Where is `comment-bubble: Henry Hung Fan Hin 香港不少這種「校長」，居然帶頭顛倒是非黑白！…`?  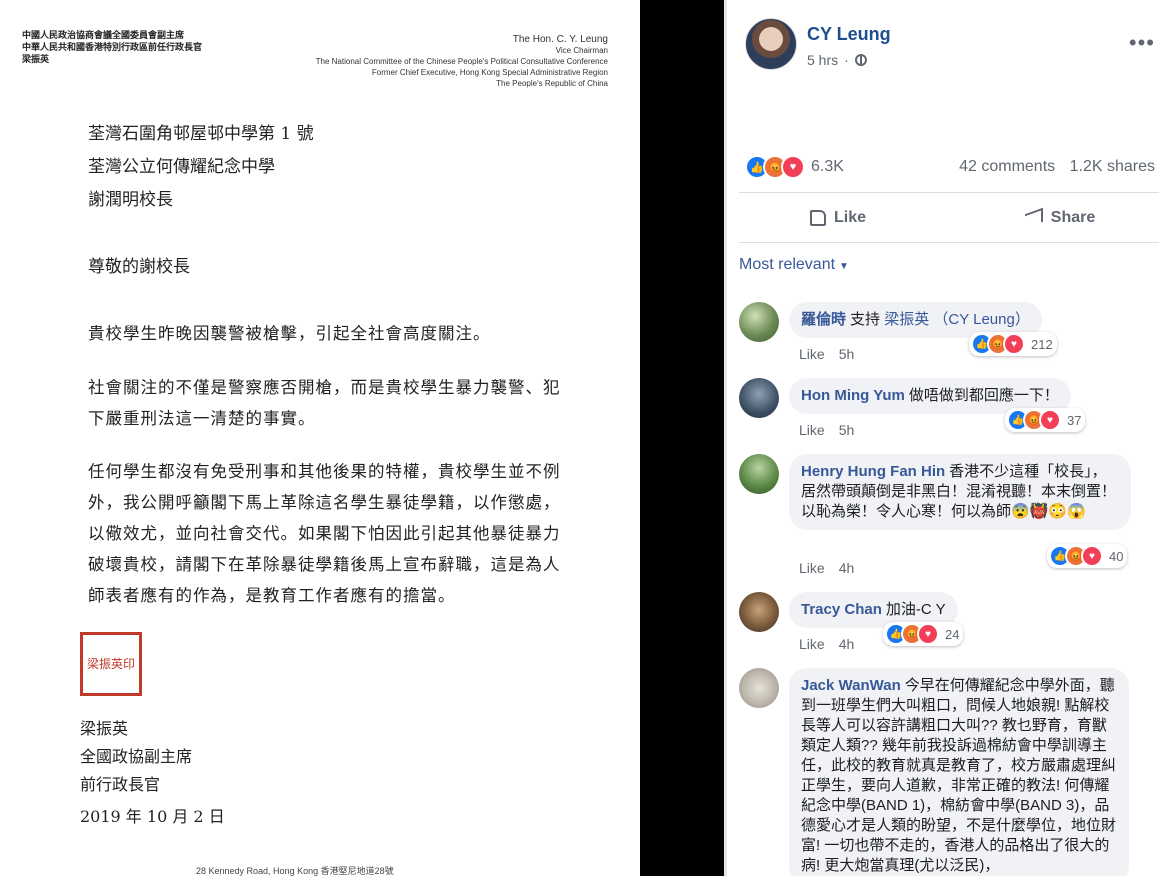 comment-bubble: Henry Hung Fan Hin 香港不少這種「校長」，居然帶頭顛倒是非黑白！… is located at coordinates (960, 492).